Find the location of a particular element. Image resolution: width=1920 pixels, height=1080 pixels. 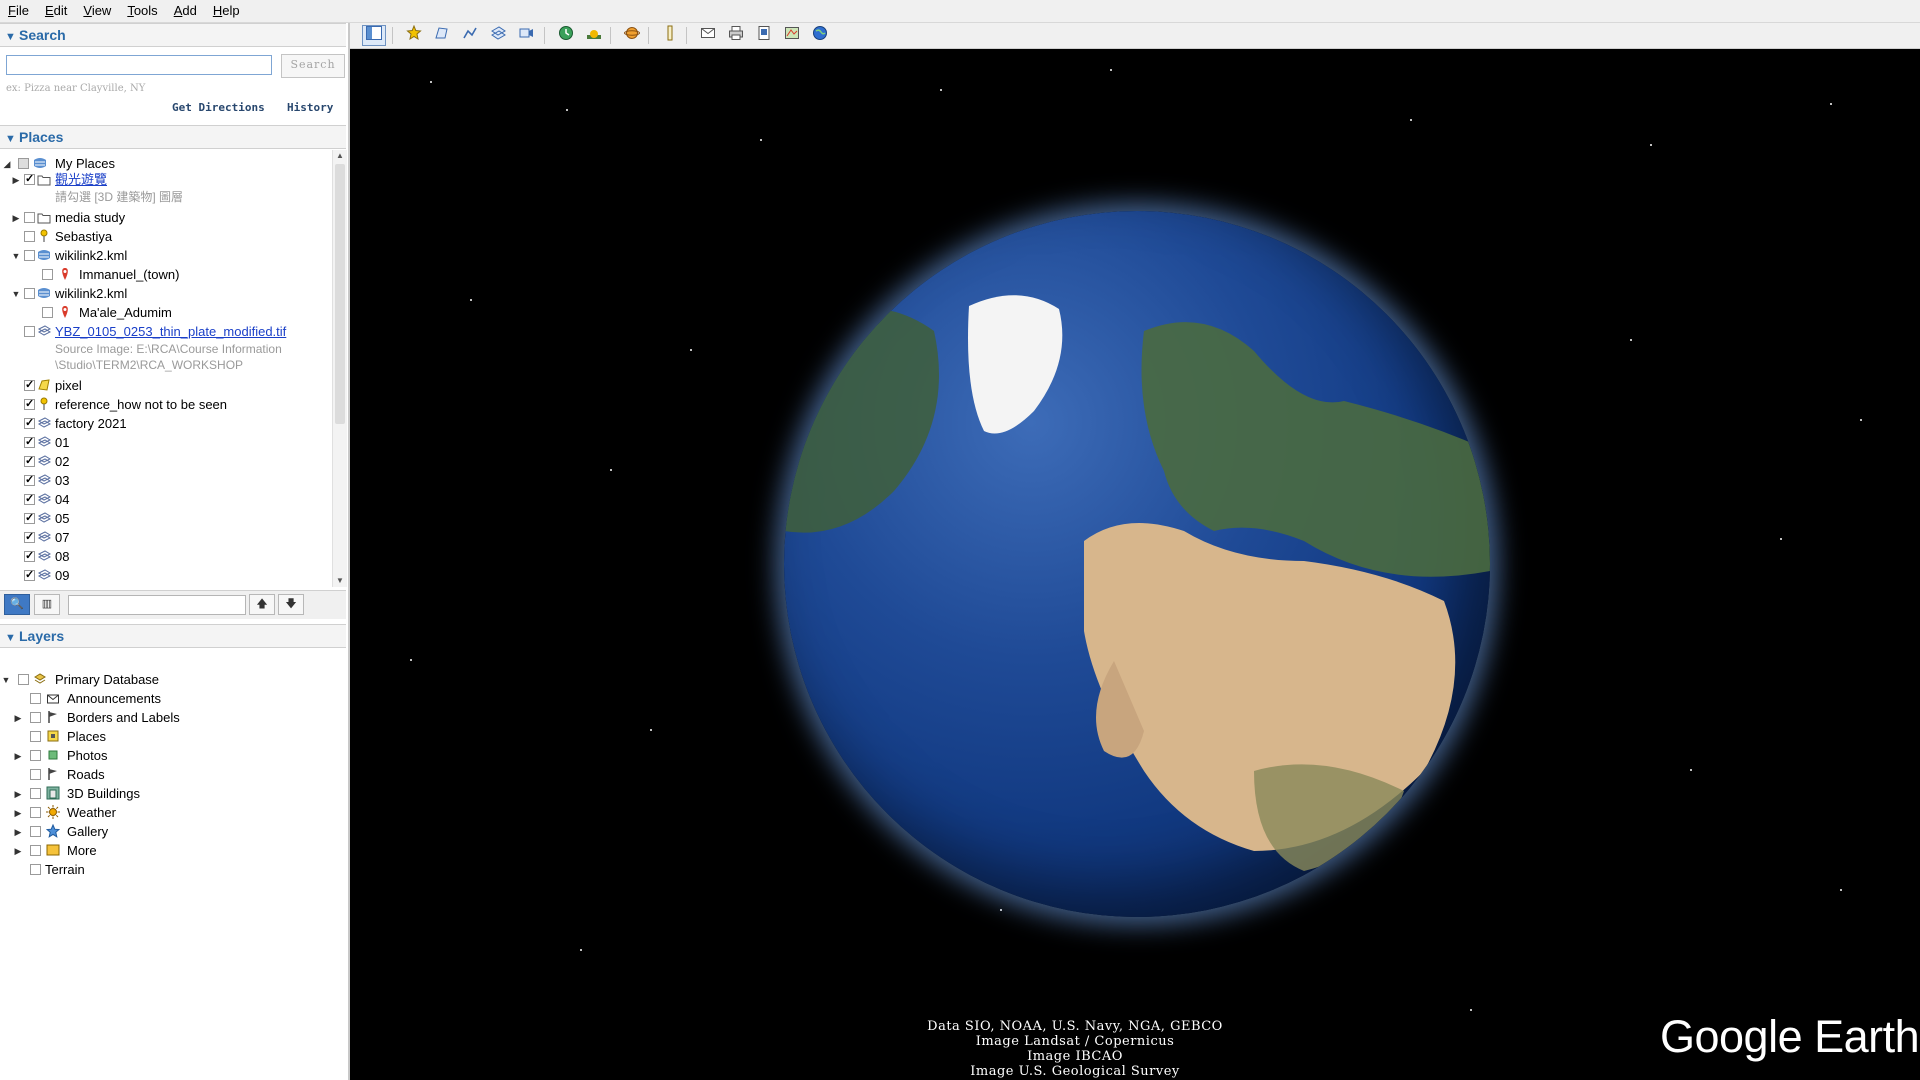

tree-item-overlay-03: ✓ 03 is located at coordinates (166, 480).